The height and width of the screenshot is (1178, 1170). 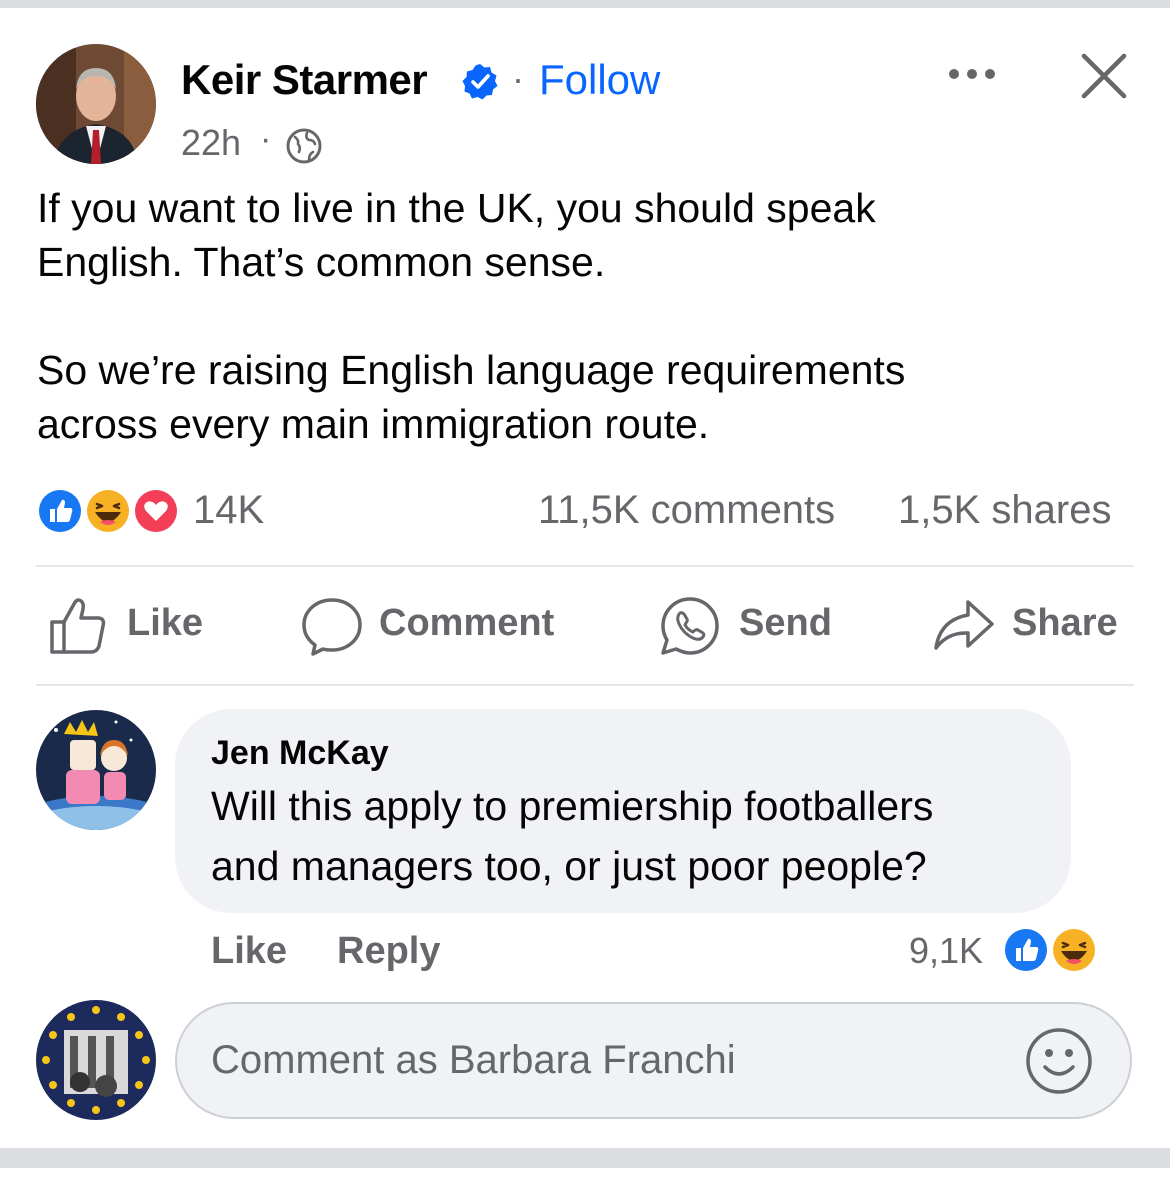 I want to click on comment-button: Comment, so click(x=435, y=626).